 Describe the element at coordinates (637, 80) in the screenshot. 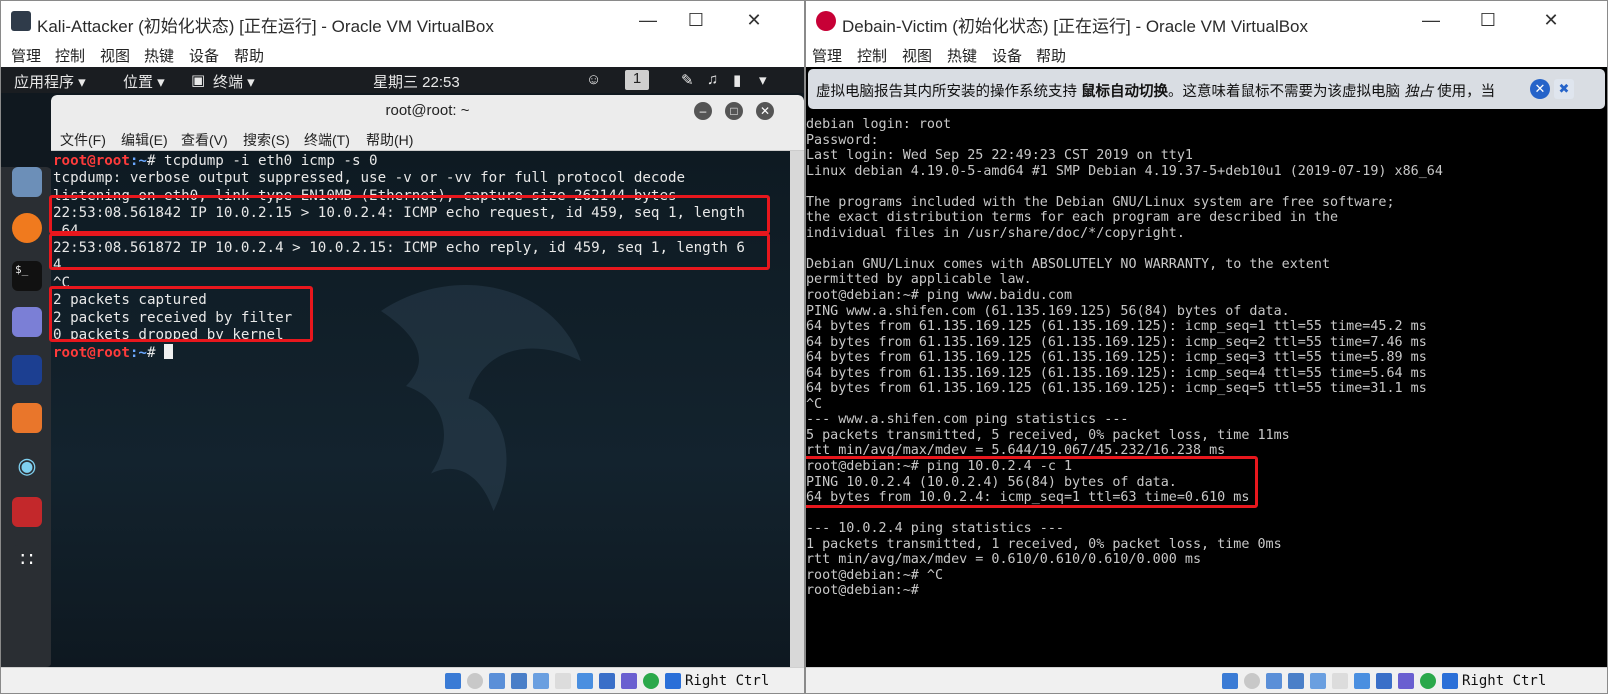

I see `workspace-indicator: 1` at that location.